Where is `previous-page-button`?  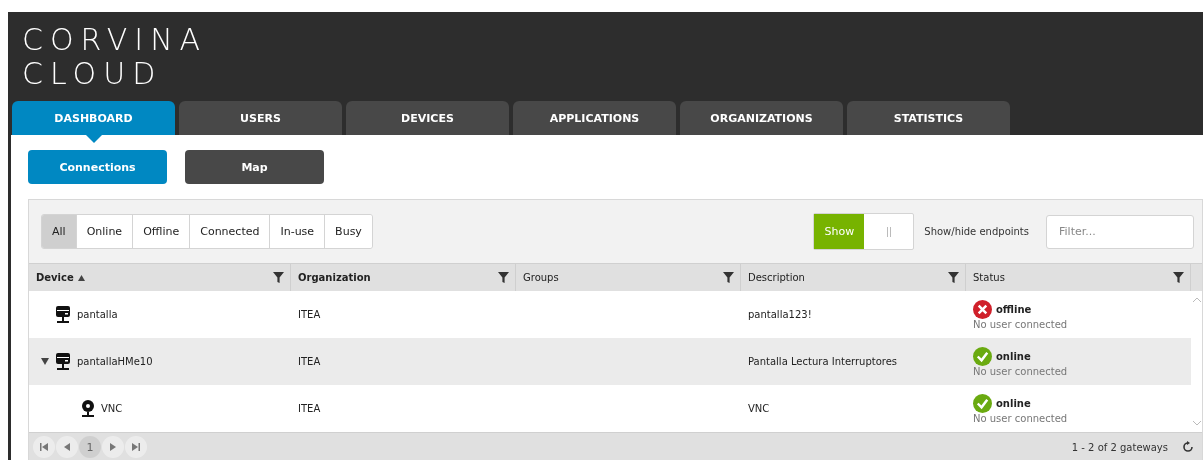
previous-page-button is located at coordinates (67, 447).